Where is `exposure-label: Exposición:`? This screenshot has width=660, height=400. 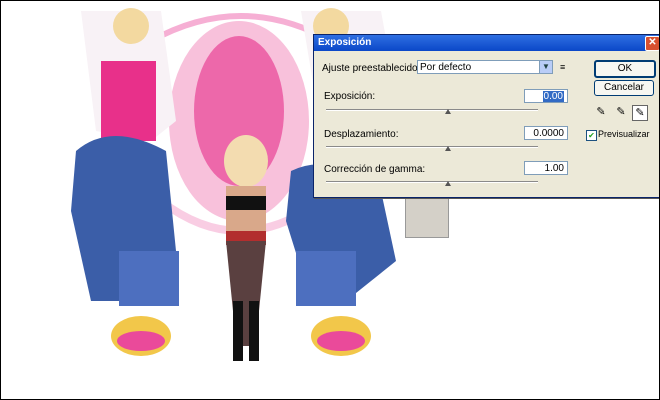 exposure-label: Exposición: is located at coordinates (350, 96).